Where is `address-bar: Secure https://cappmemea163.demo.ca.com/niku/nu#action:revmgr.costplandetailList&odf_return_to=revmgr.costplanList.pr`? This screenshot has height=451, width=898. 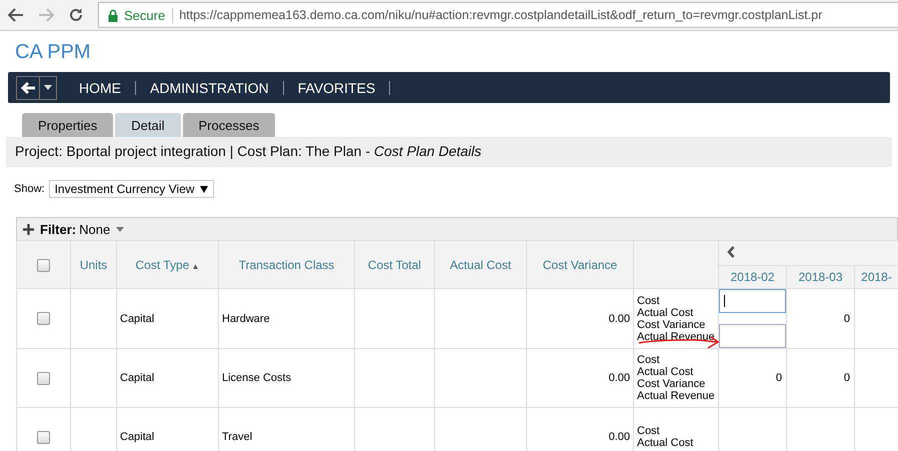
address-bar: Secure https://cappmemea163.demo.ca.com/niku/nu#action:revmgr.costplandetailList&odf_return_to=revmgr.costplanList.pr is located at coordinates (498, 15).